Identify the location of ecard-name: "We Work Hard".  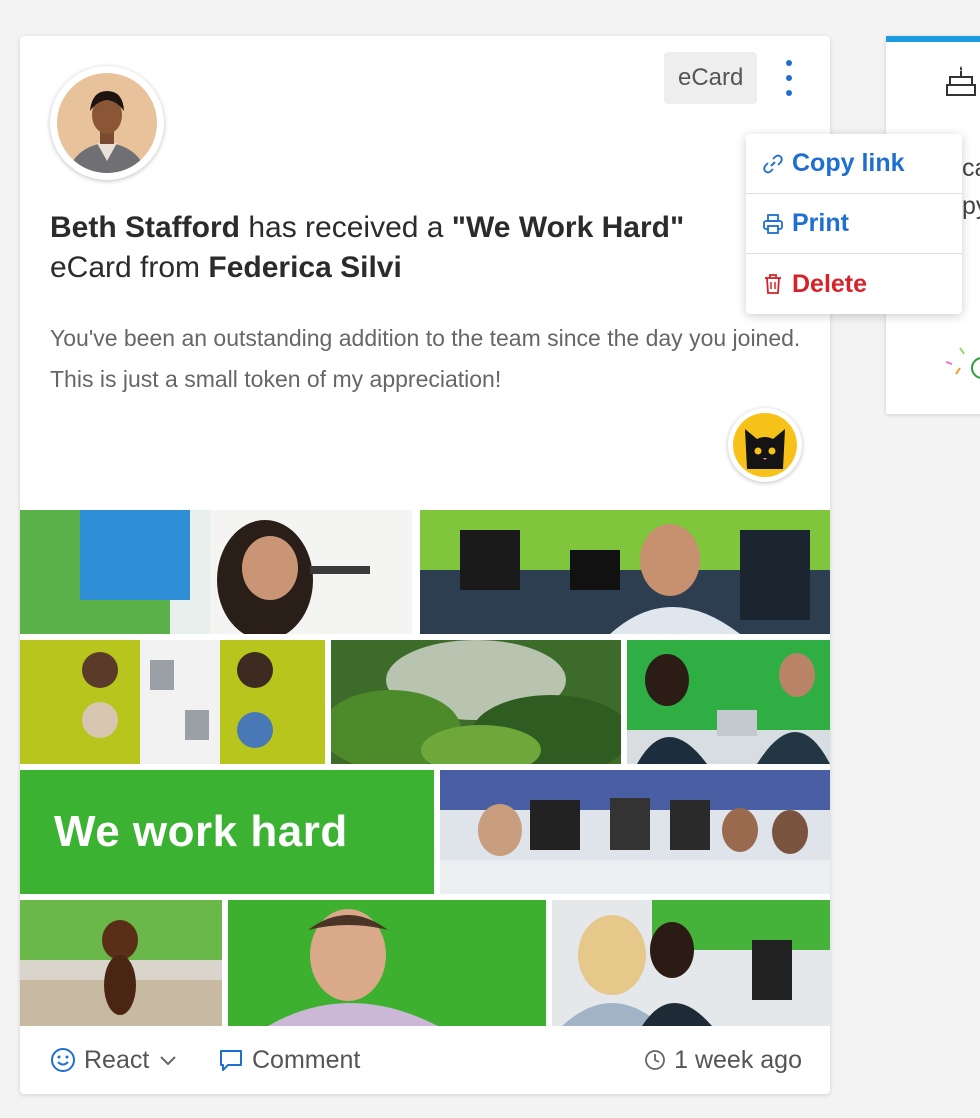
(568, 227).